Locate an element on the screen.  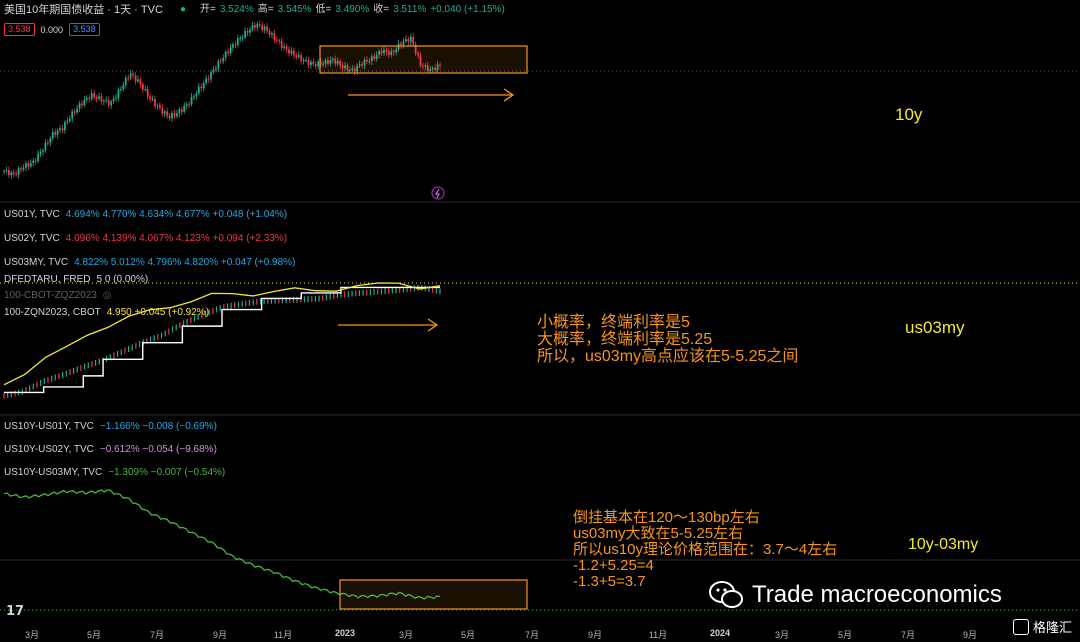
open-value: 3.524% is located at coordinates (236, 9).